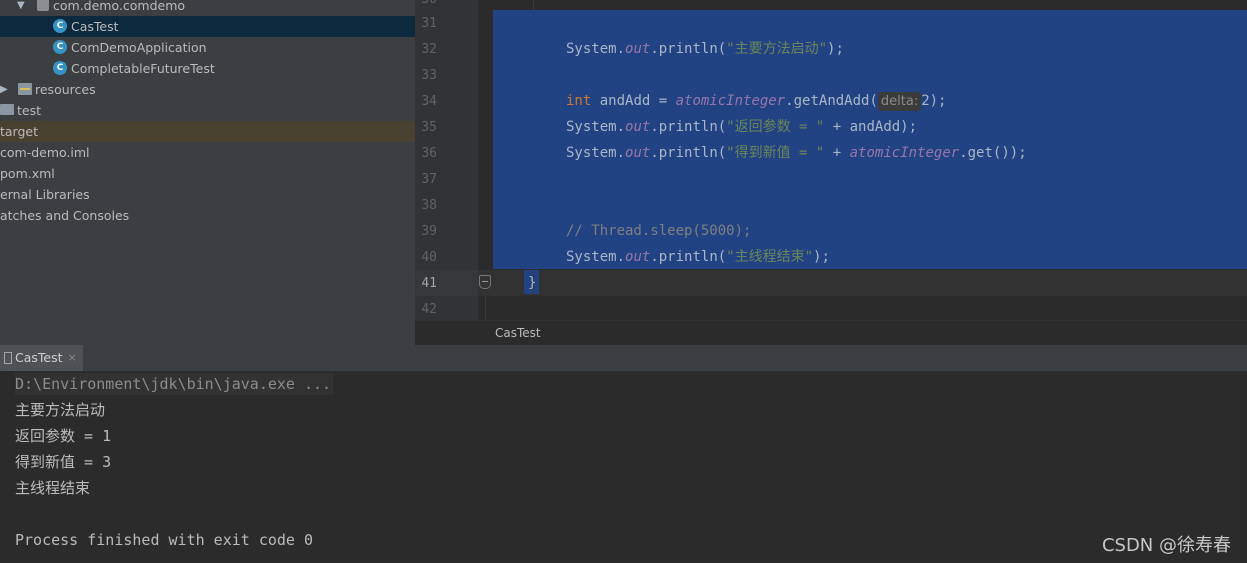 The width and height of the screenshot is (1247, 563). I want to click on tree-item-label: test, so click(29, 110).